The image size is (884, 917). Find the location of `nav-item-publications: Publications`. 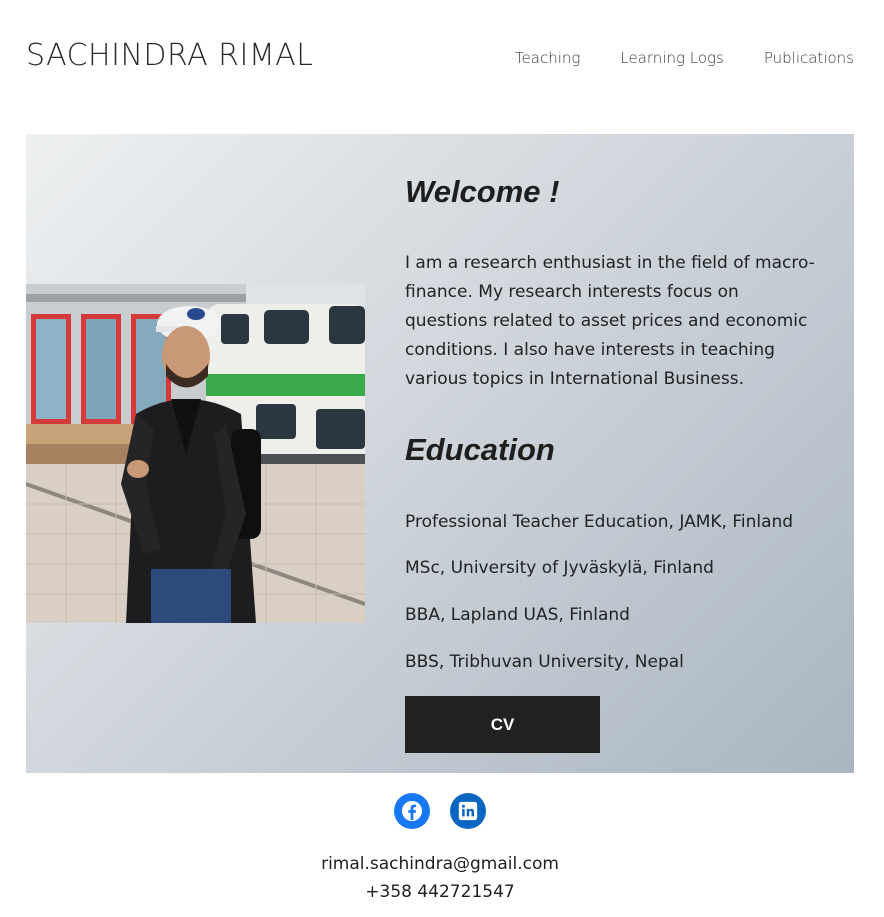

nav-item-publications: Publications is located at coordinates (809, 58).